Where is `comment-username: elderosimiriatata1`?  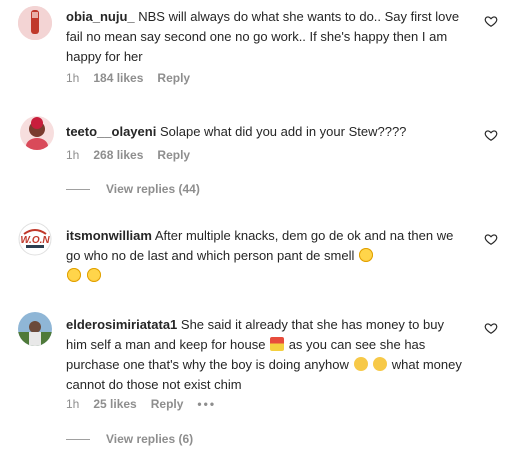 comment-username: elderosimiriatata1 is located at coordinates (121, 324).